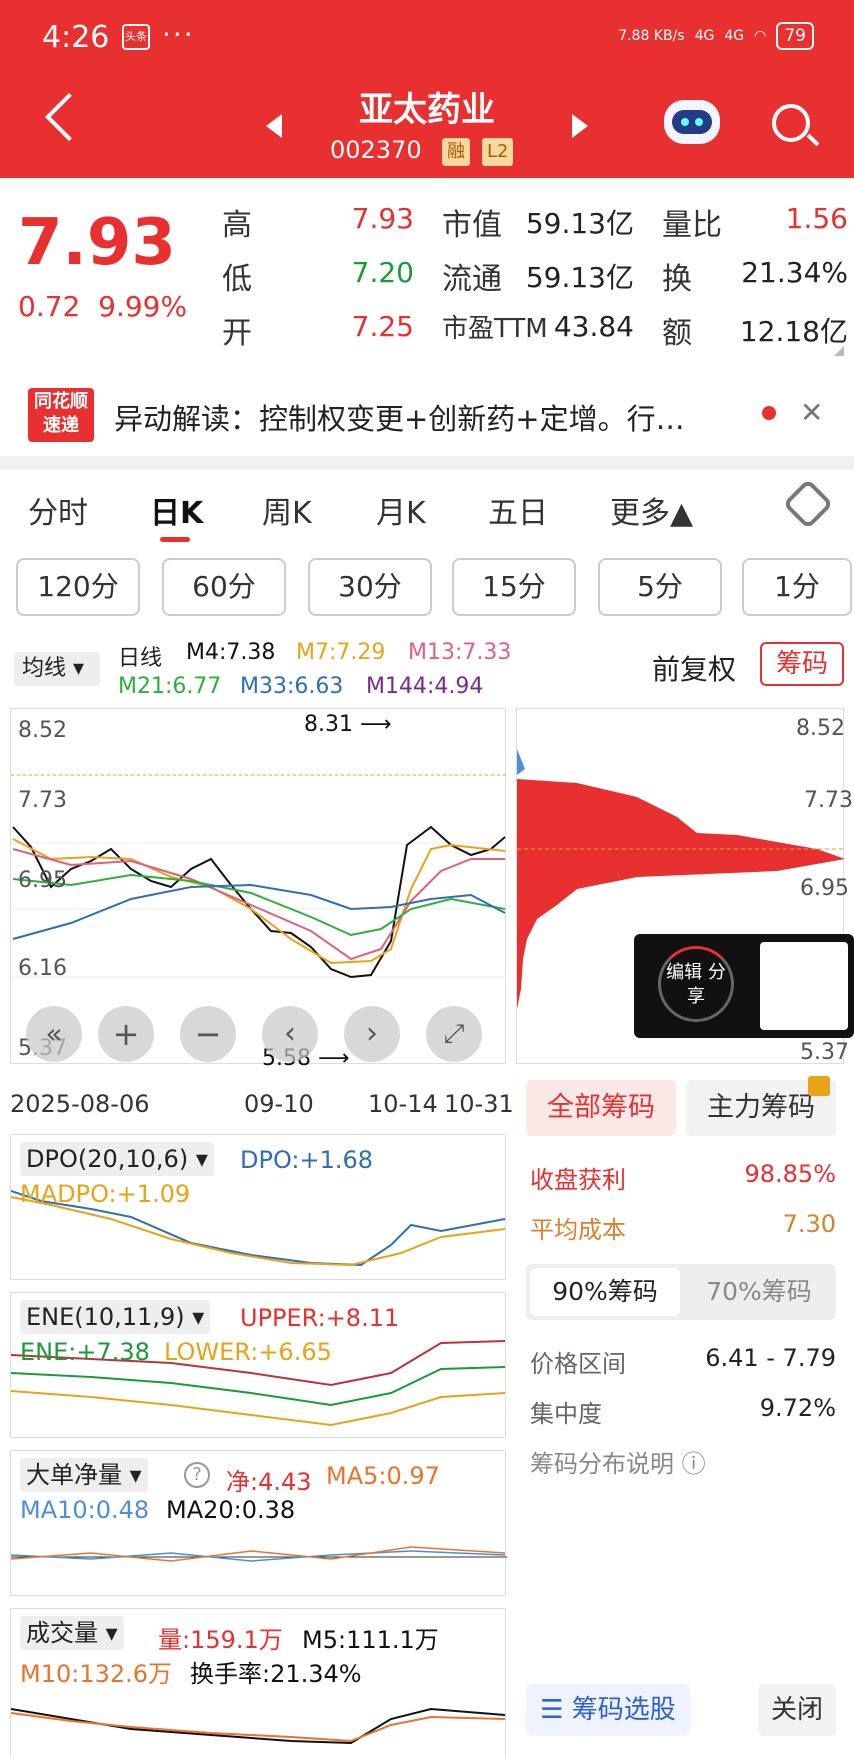 This screenshot has height=1757, width=854. Describe the element at coordinates (811, 412) in the screenshot. I see `close-icon: ✕` at that location.